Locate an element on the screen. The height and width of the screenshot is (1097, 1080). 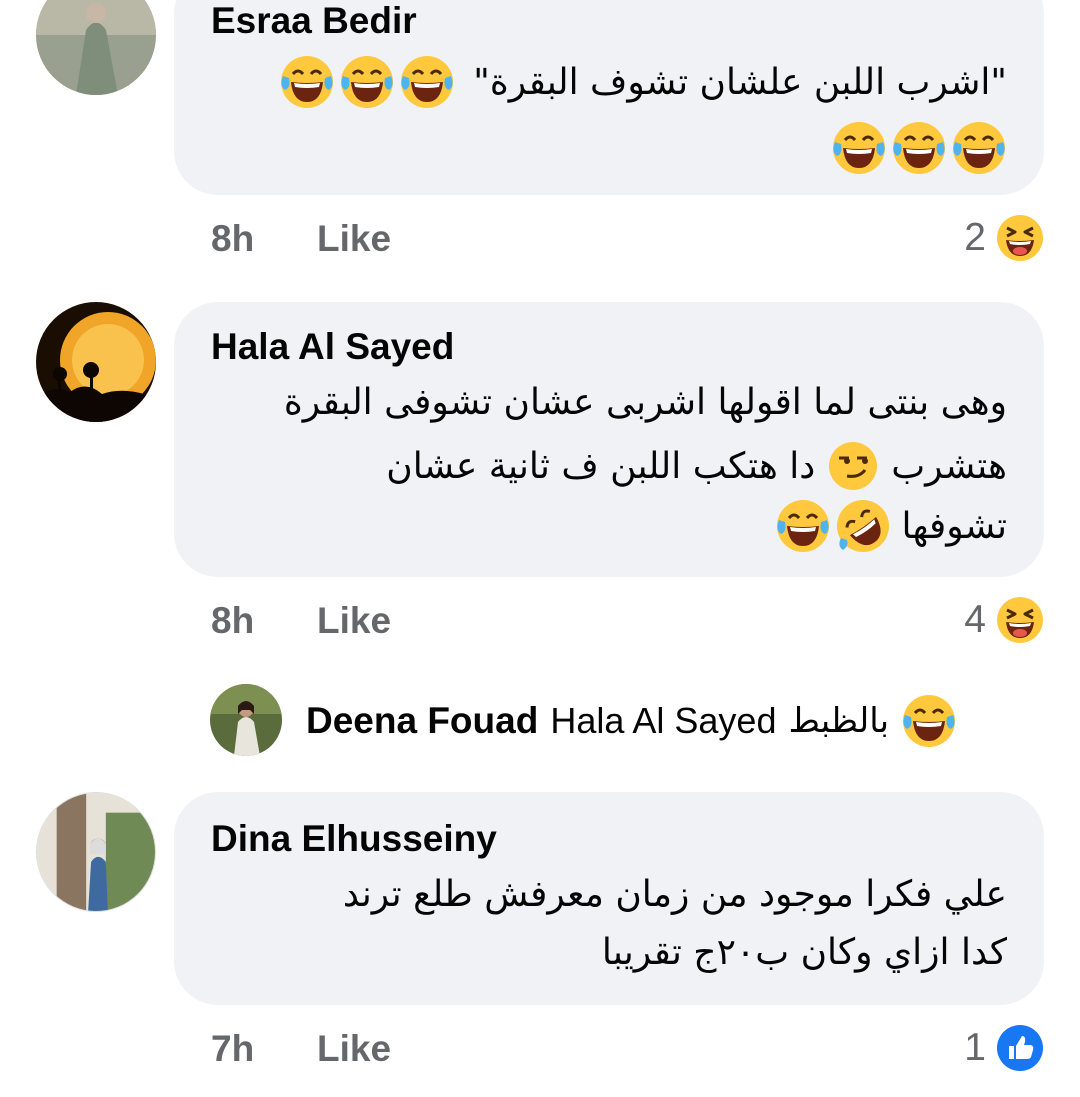
reaction-summary: 1 is located at coordinates (1004, 1048).